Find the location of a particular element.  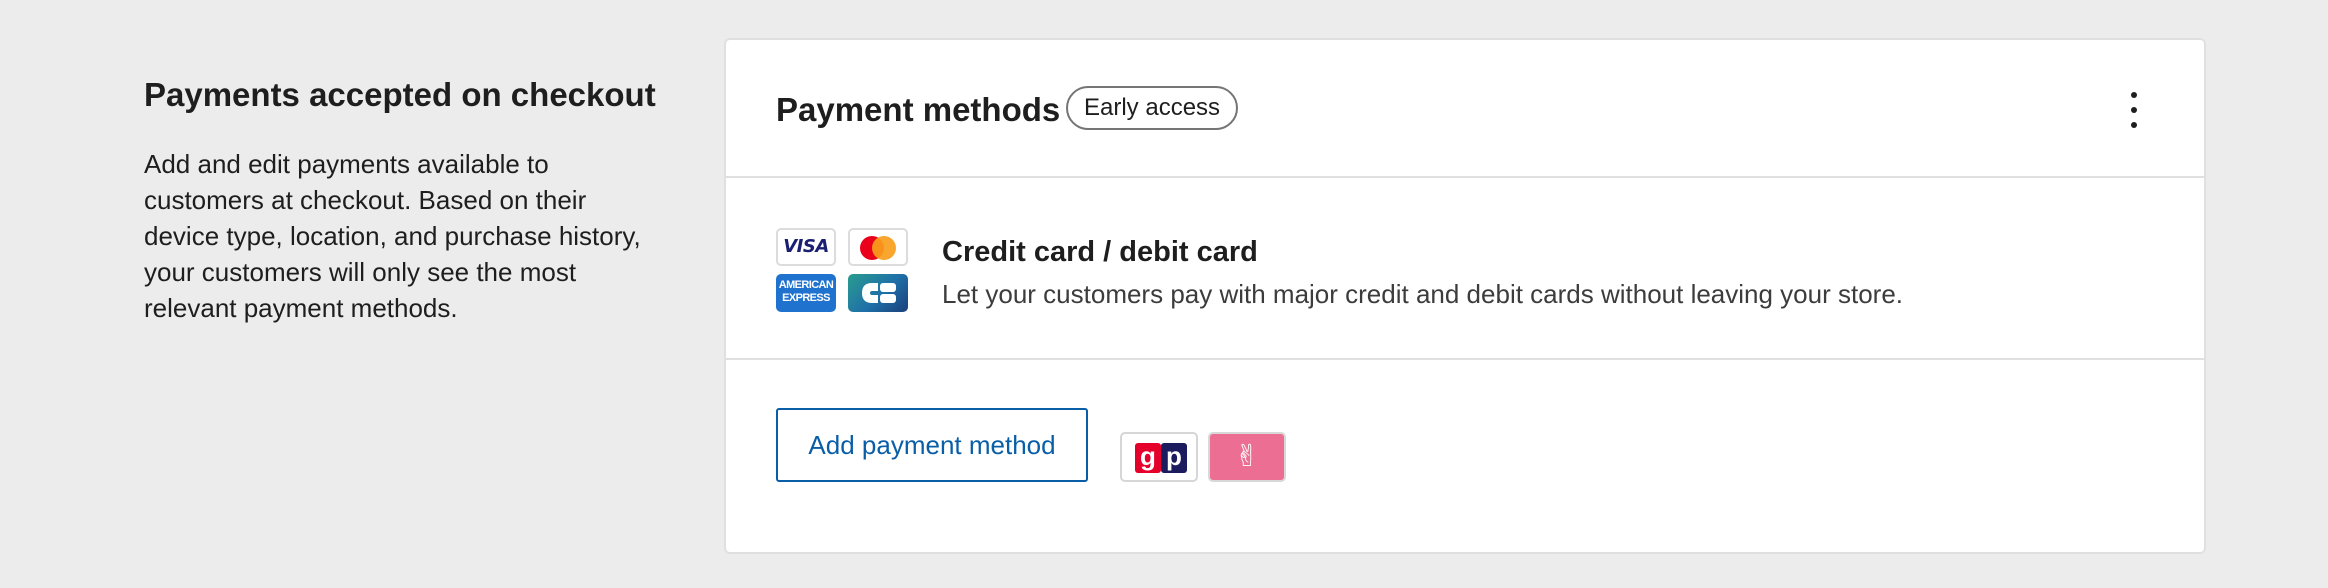

giropay-icon: g p is located at coordinates (1159, 457).